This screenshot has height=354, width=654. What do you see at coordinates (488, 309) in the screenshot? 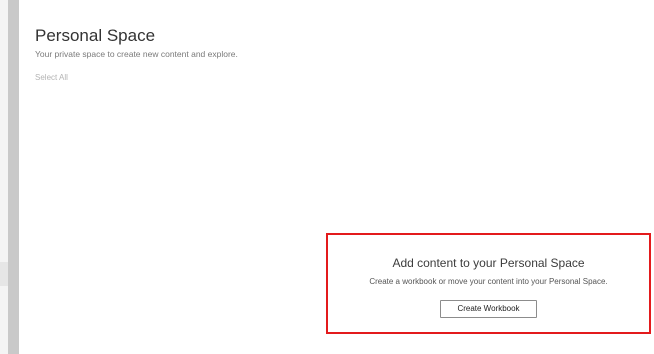
I see `create-workbook-button: Create Workbook` at bounding box center [488, 309].